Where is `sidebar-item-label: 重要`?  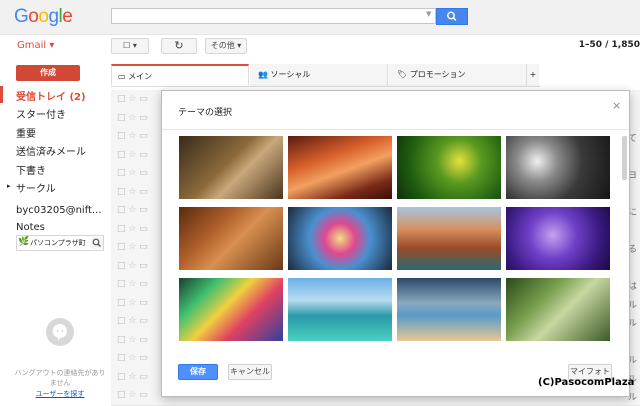 sidebar-item-label: 重要 is located at coordinates (26, 134).